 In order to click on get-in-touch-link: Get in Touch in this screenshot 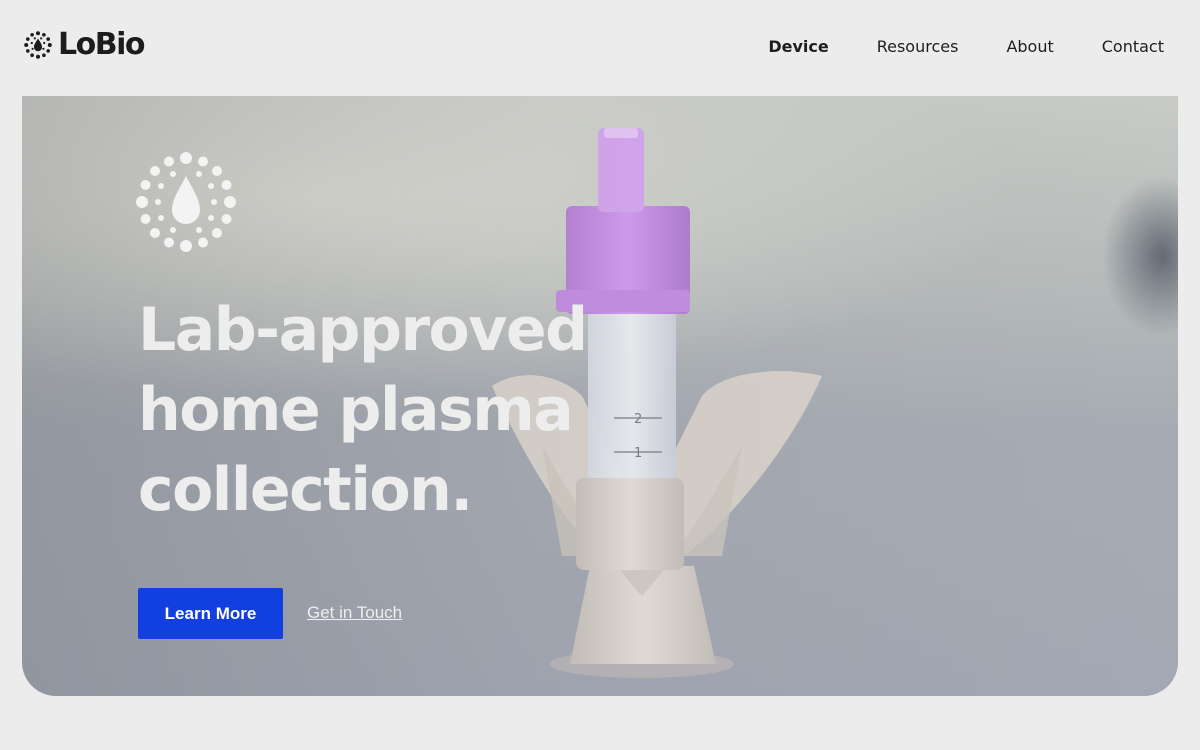, I will do `click(354, 613)`.